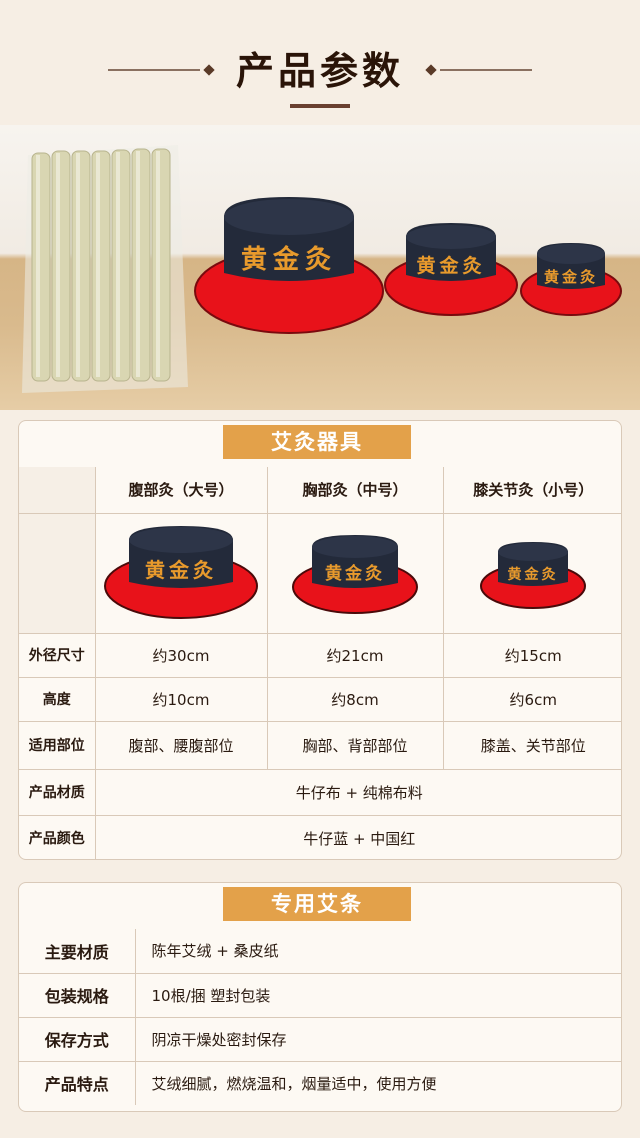 Image resolution: width=640 pixels, height=1138 pixels. What do you see at coordinates (77, 951) in the screenshot?
I see `row-label-main-material: 主要材质` at bounding box center [77, 951].